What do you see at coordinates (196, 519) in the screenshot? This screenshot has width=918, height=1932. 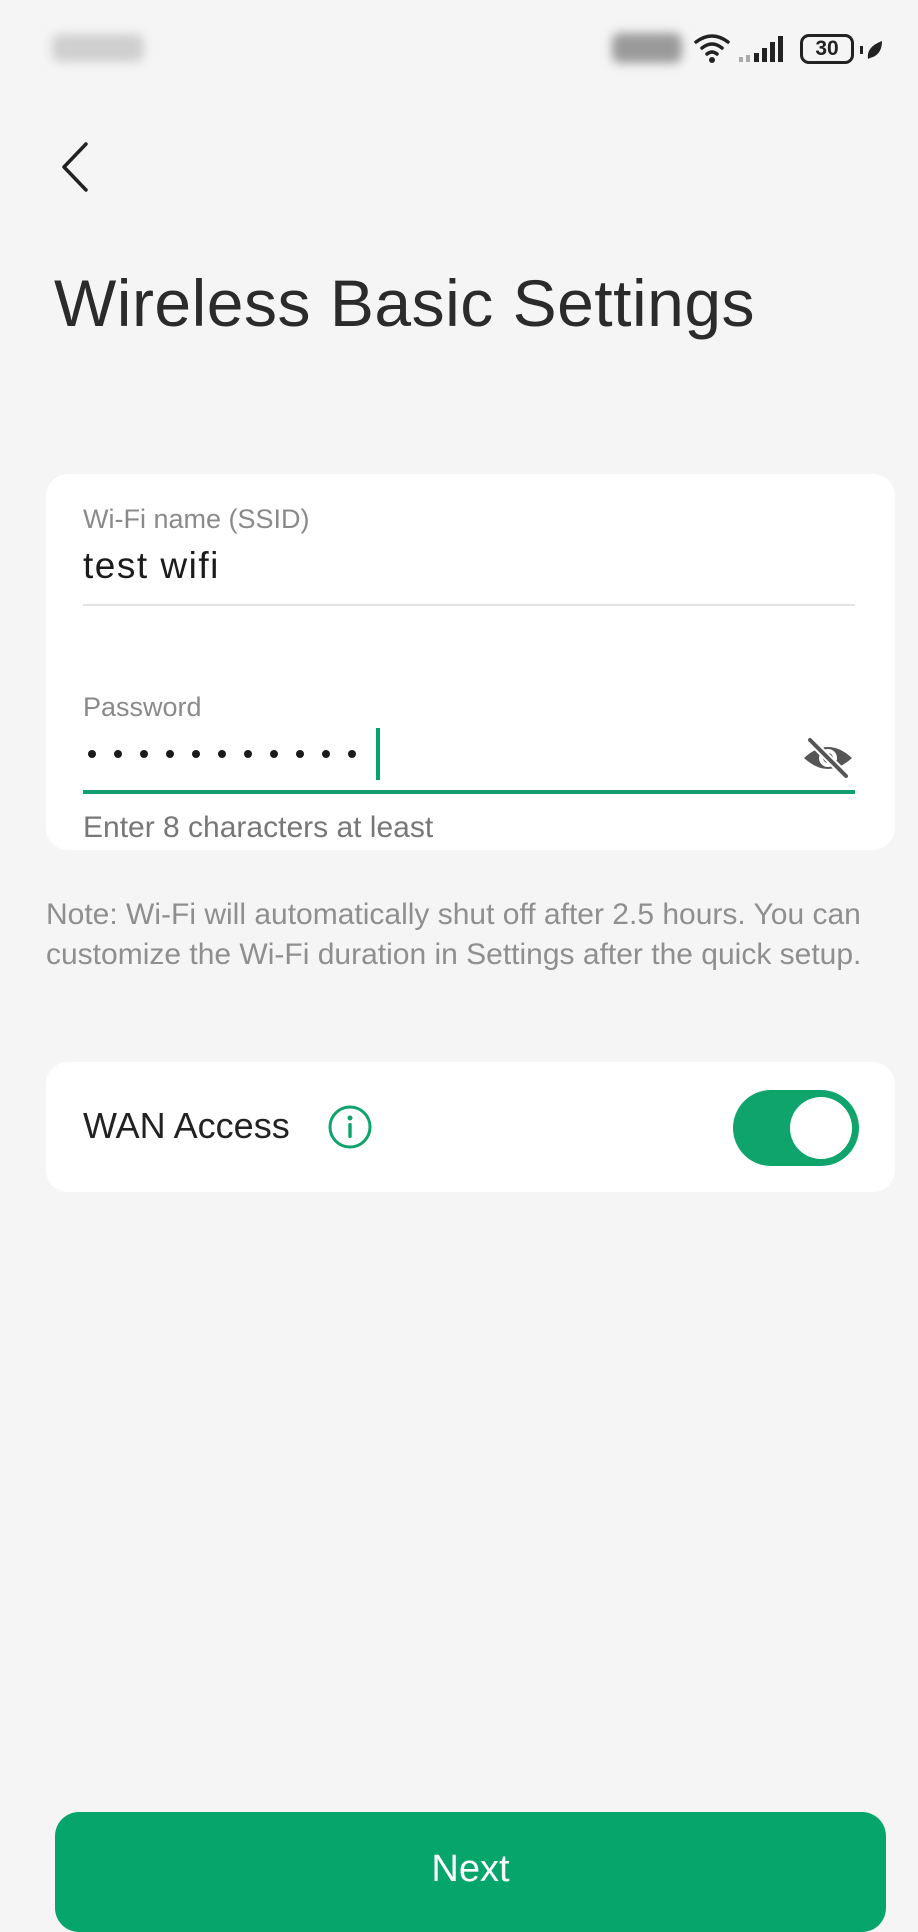 I see `ssid-label: Wi-Fi name (SSID)` at bounding box center [196, 519].